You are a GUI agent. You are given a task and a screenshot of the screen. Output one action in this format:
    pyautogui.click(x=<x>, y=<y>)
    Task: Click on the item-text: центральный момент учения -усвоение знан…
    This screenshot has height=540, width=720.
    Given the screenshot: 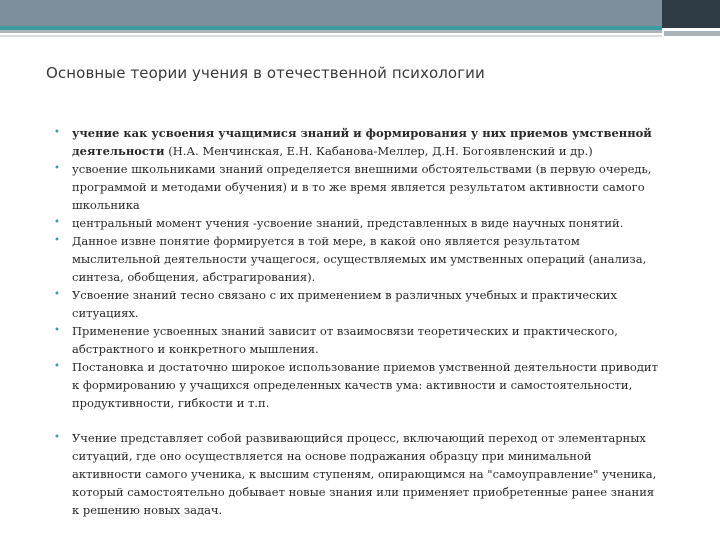 What is the action you would take?
    pyautogui.click(x=348, y=223)
    